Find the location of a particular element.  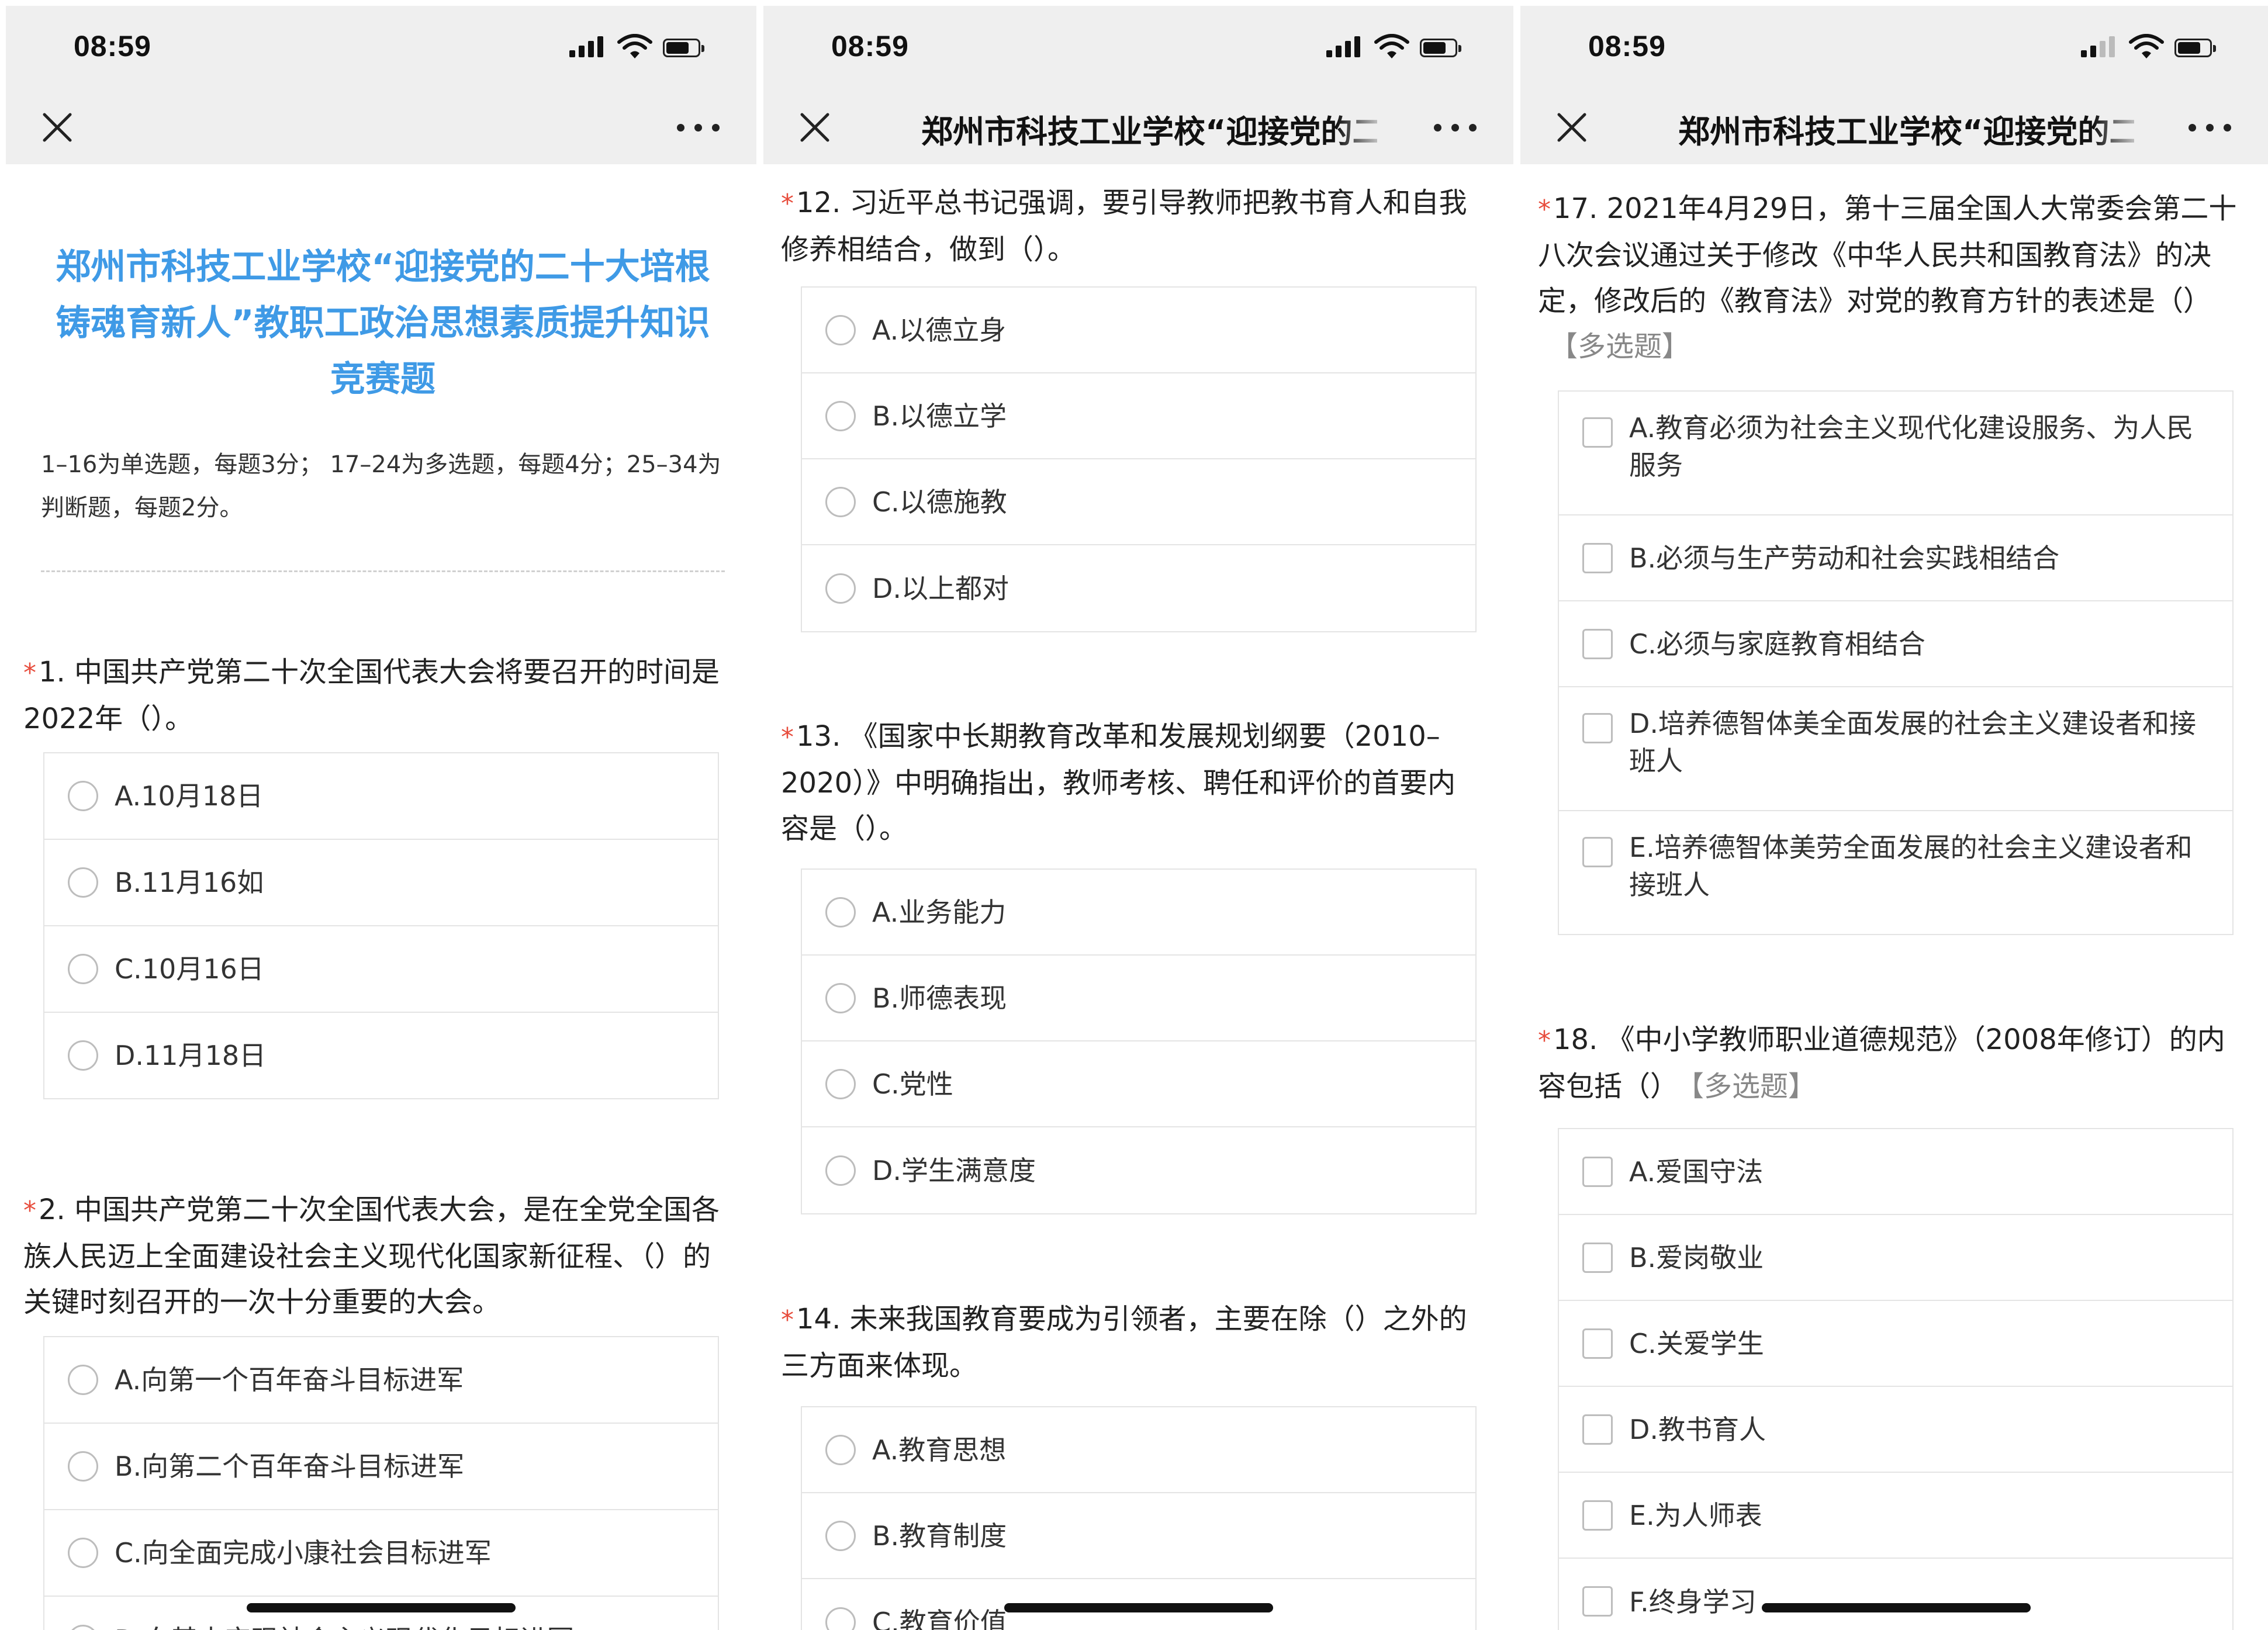

option-item: B.爱岗敬业 is located at coordinates (1895, 1258).